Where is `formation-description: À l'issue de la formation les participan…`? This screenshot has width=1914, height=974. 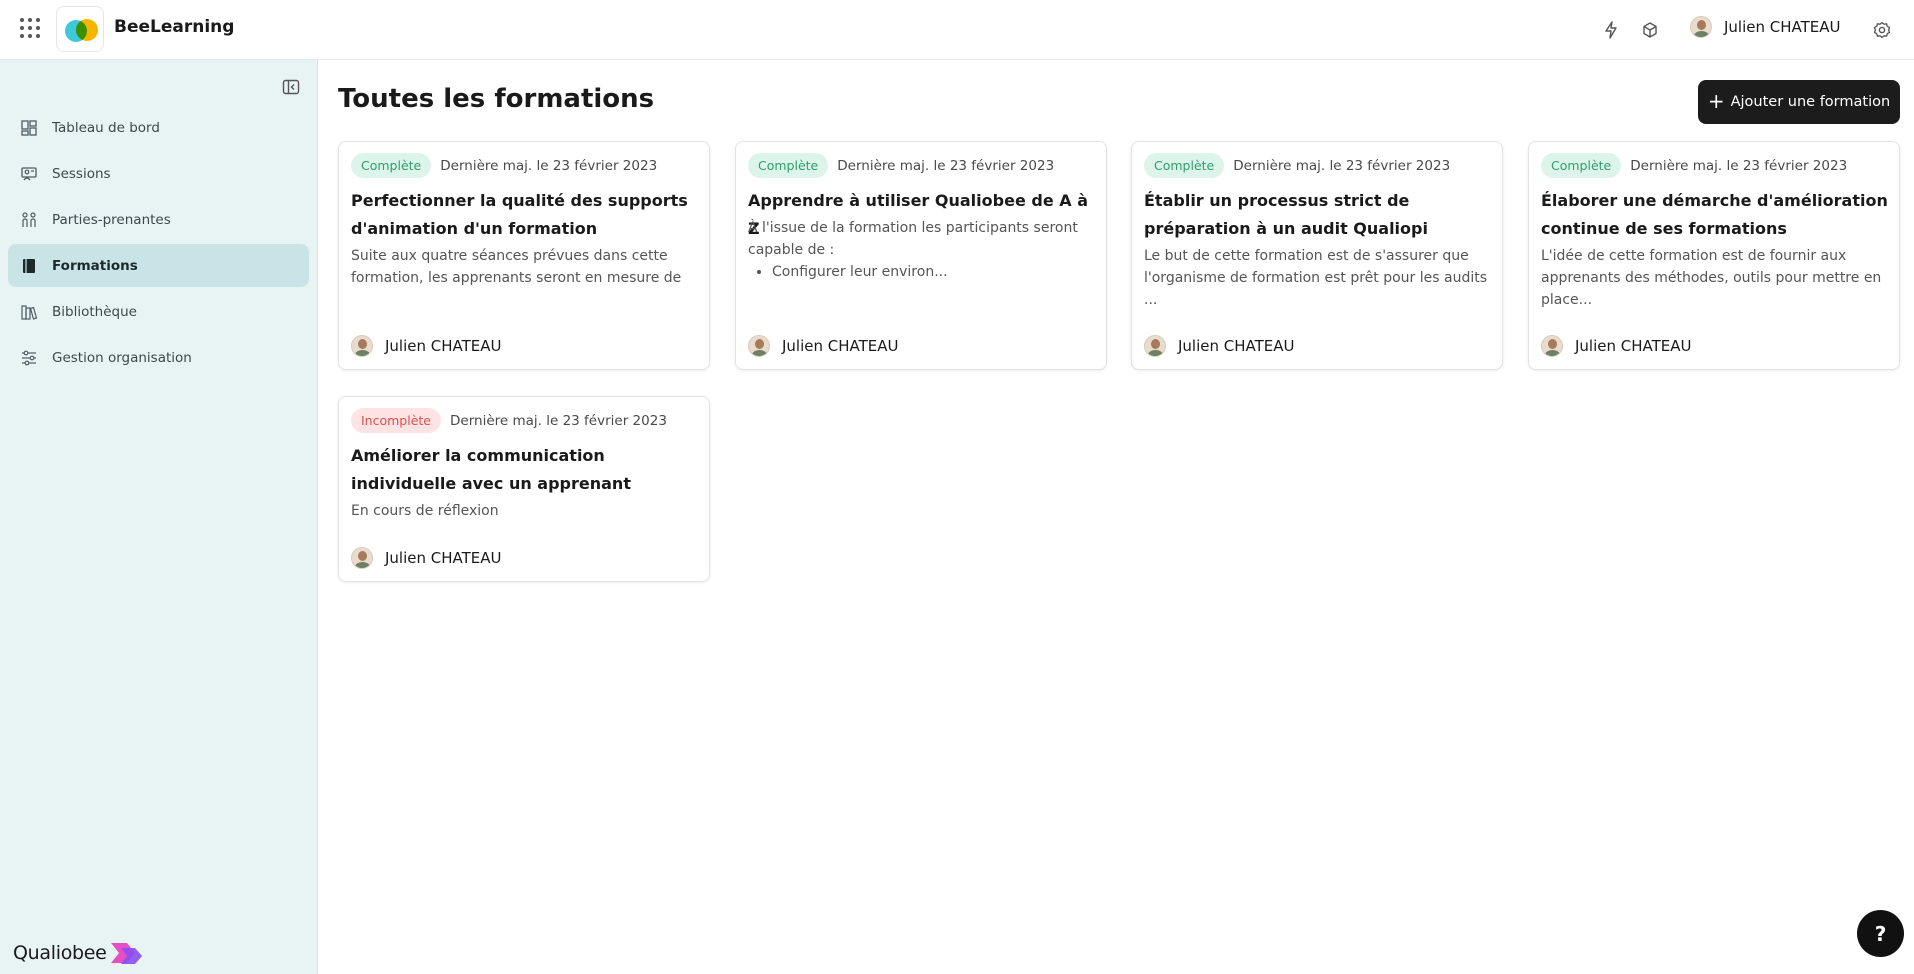
formation-description: À l'issue de la formation les participan… is located at coordinates (923, 250).